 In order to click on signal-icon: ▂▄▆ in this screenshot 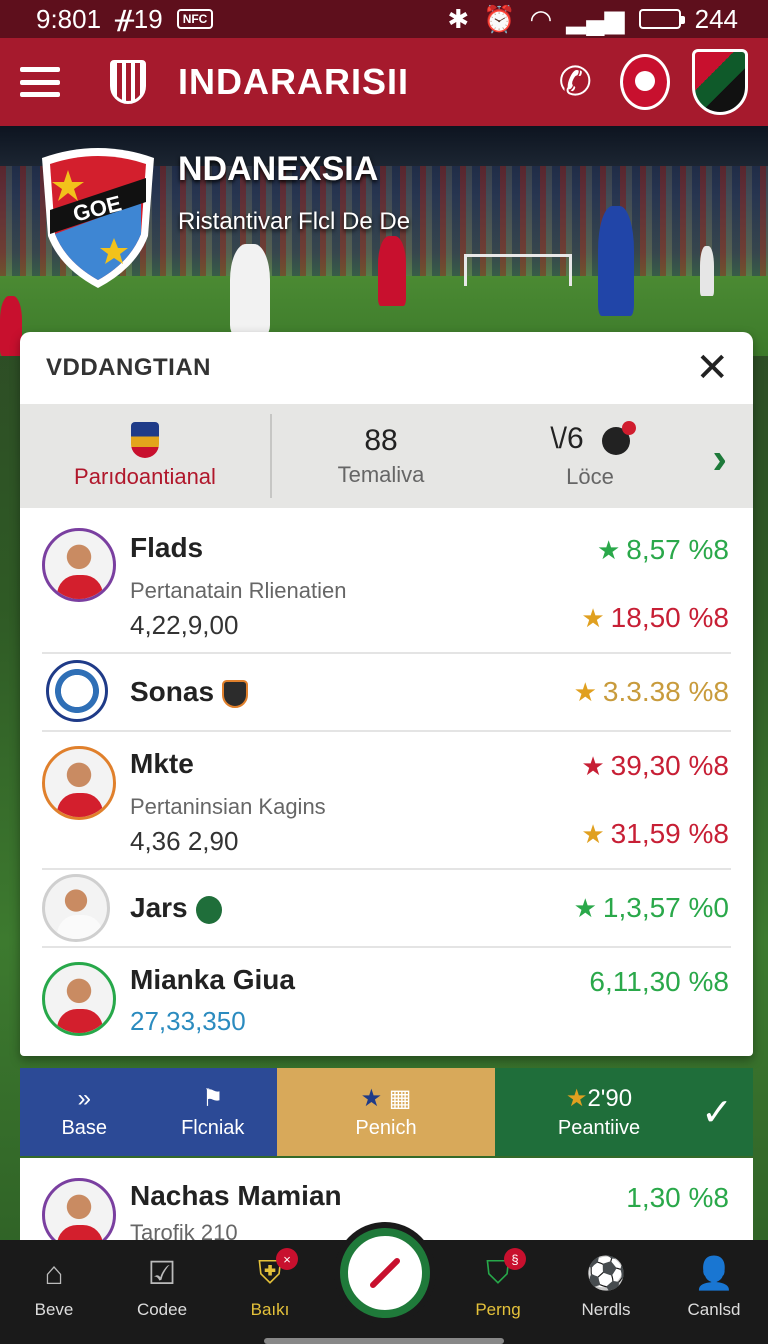, I will do `click(595, 18)`.